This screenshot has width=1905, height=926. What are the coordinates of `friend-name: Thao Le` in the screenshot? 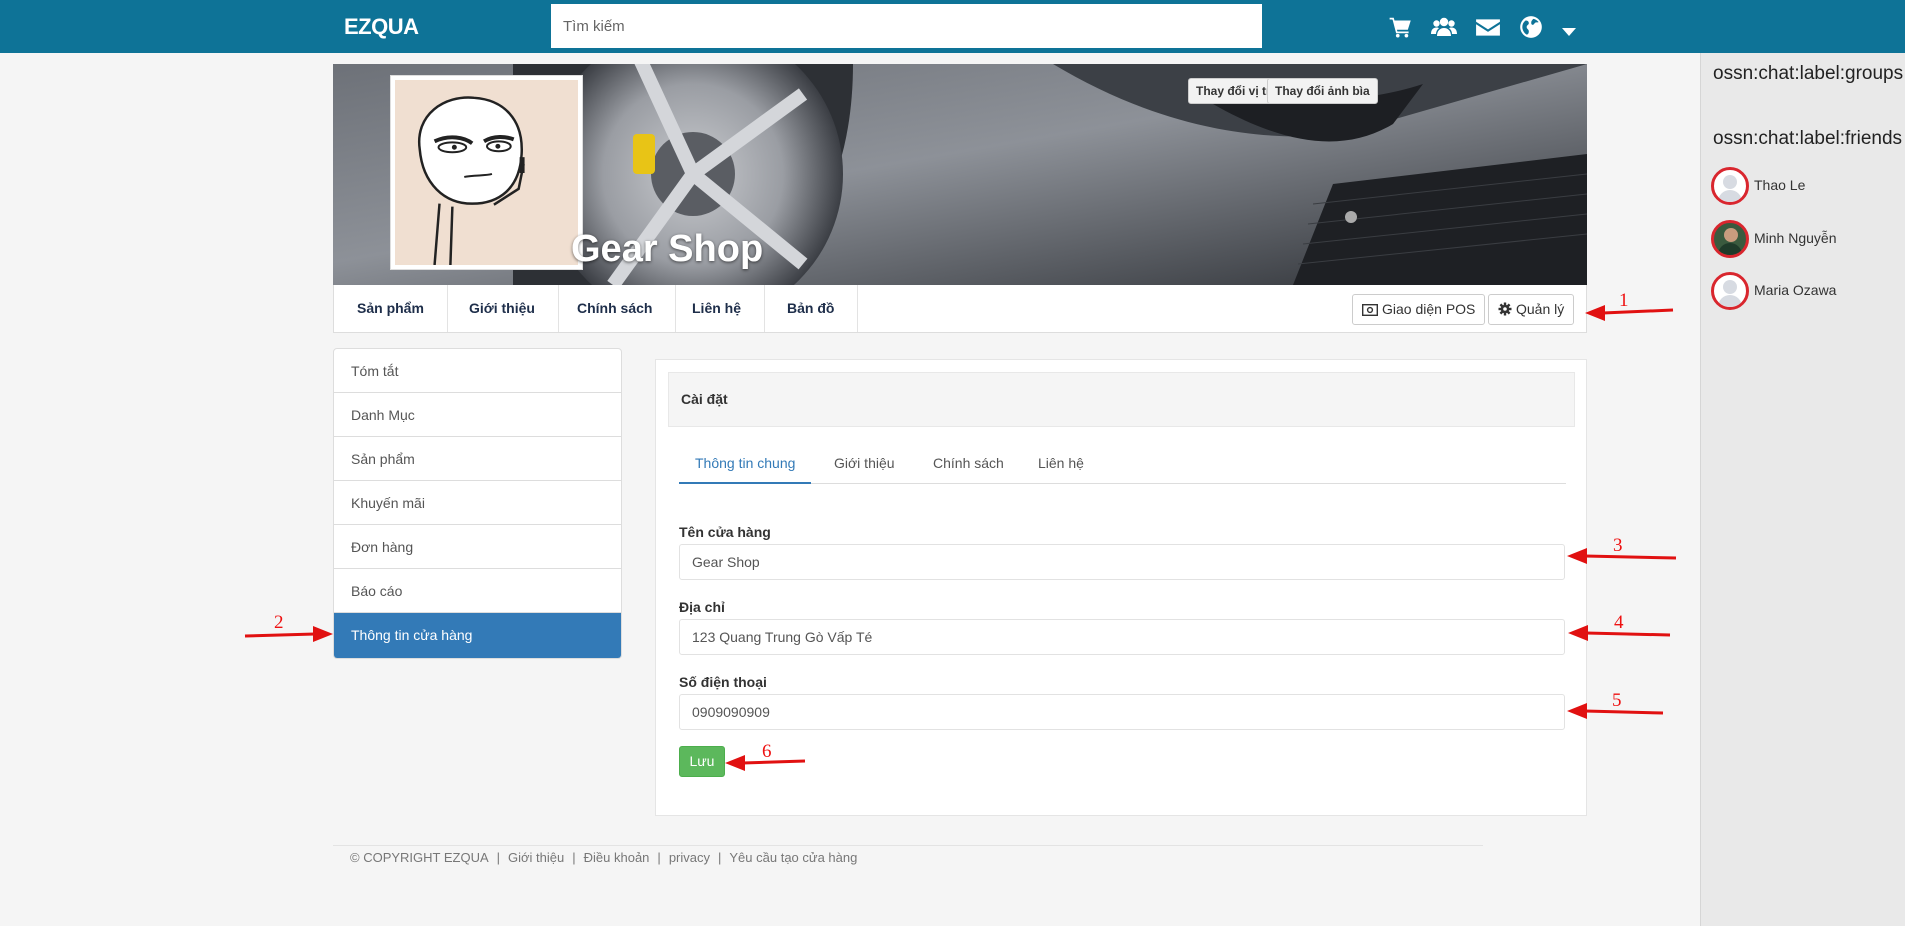 It's located at (1780, 185).